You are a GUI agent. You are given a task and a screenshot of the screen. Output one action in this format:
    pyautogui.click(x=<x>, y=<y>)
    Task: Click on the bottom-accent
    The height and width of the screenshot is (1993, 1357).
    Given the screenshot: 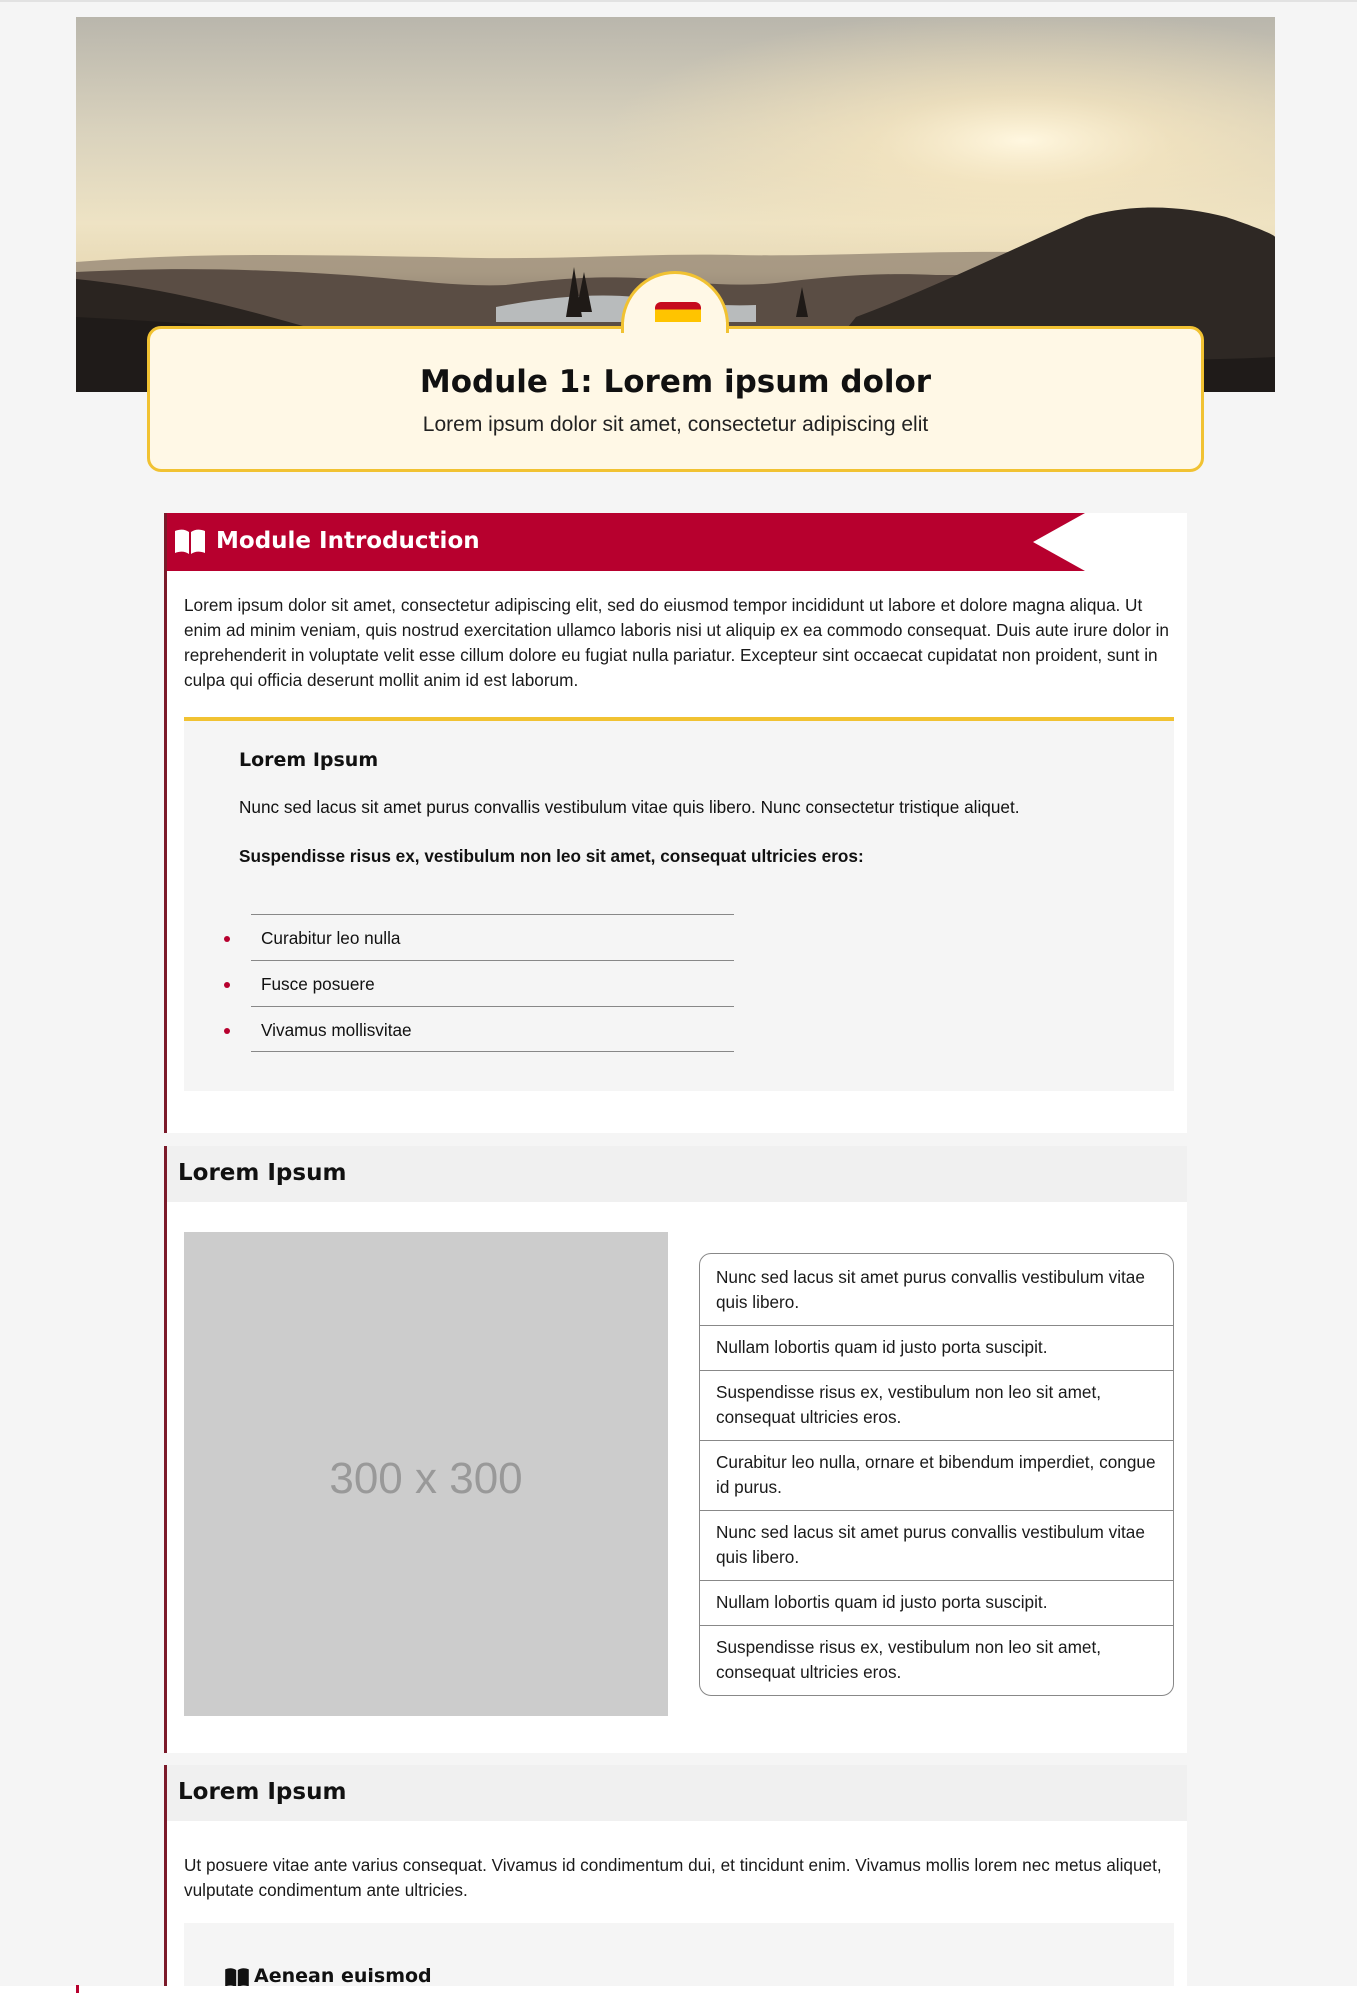 What is the action you would take?
    pyautogui.click(x=77, y=1989)
    